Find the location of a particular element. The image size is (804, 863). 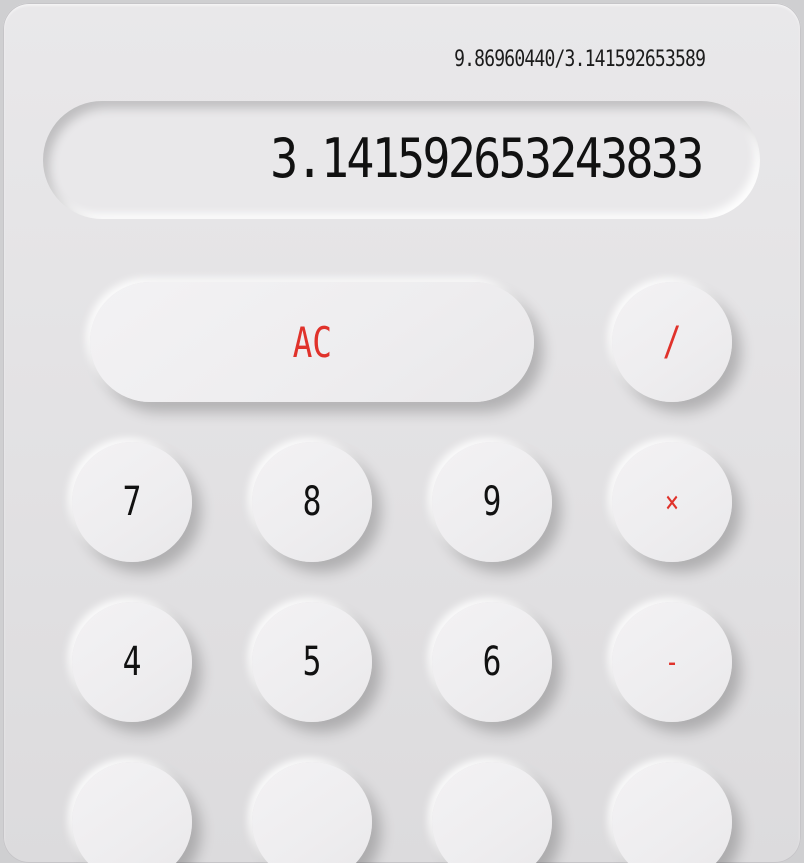

result-screen: 3.141592653243833 is located at coordinates (401, 160).